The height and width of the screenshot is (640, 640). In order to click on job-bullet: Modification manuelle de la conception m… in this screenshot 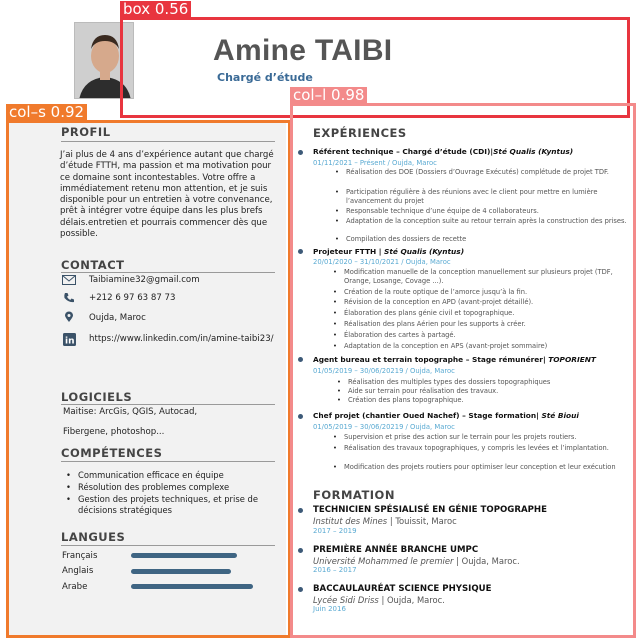, I will do `click(481, 276)`.